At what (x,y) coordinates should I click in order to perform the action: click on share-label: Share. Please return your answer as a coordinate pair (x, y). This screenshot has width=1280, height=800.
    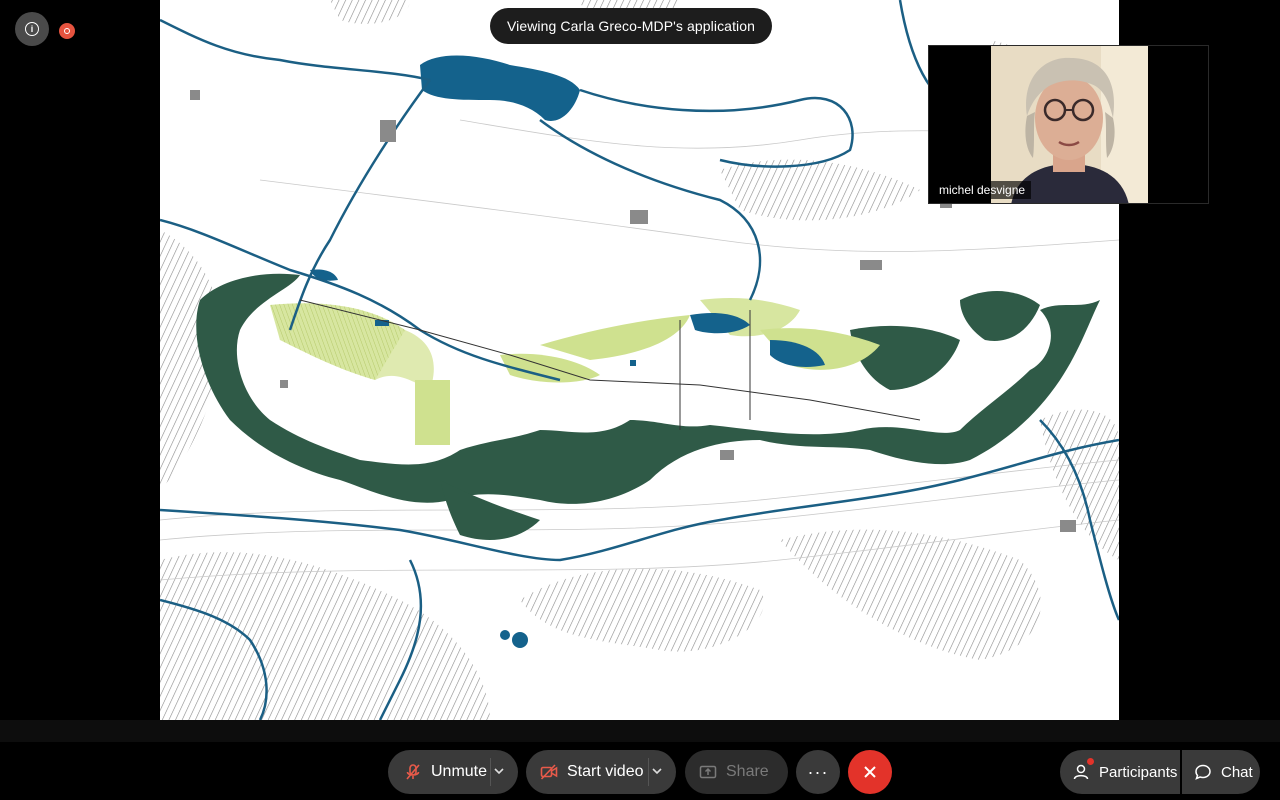
    Looking at the image, I should click on (747, 771).